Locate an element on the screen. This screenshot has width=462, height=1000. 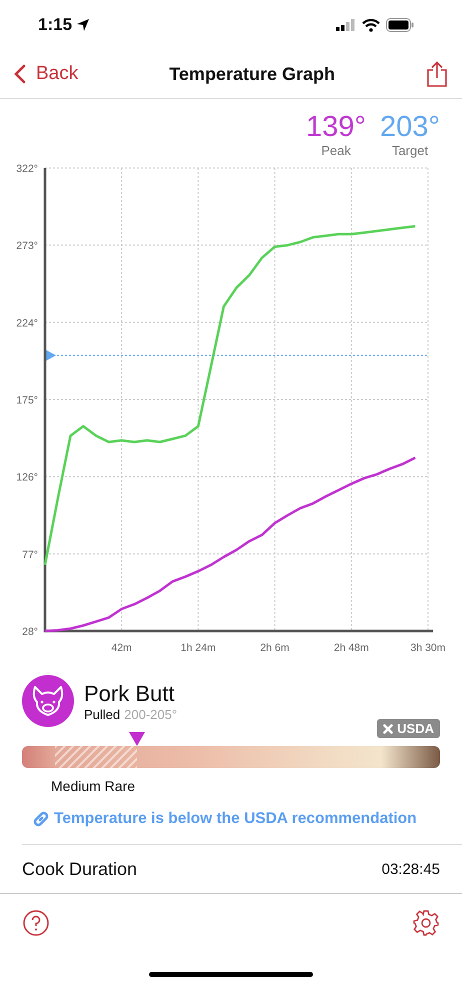
axis-label: 42m is located at coordinates (121, 648).